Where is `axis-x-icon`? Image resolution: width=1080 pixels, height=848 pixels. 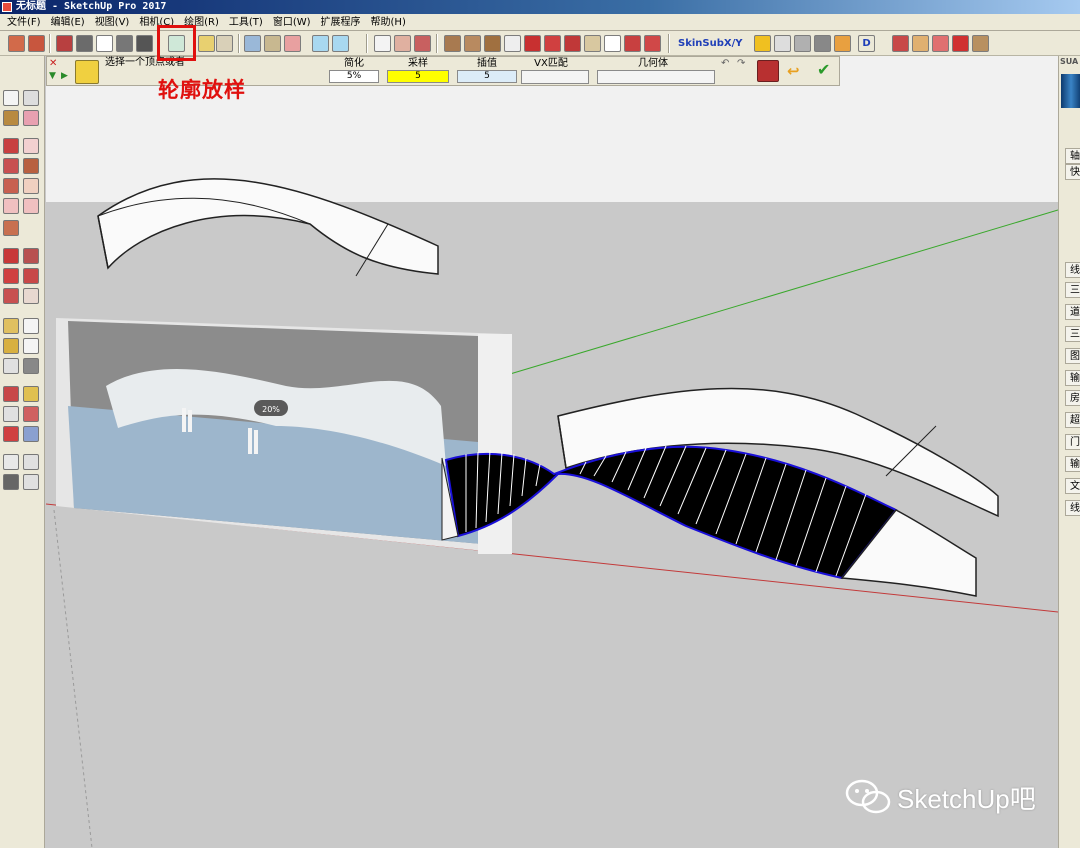 axis-x-icon is located at coordinates (532, 43).